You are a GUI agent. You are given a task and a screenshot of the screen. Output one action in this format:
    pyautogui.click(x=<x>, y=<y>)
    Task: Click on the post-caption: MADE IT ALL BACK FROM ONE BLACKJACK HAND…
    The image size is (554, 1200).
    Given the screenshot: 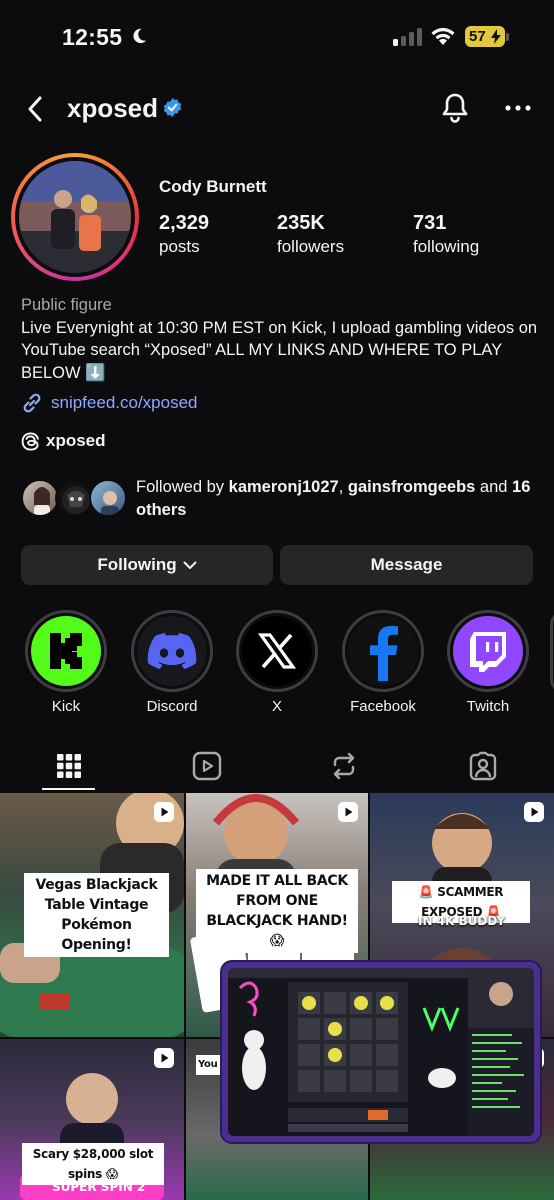 What is the action you would take?
    pyautogui.click(x=277, y=911)
    